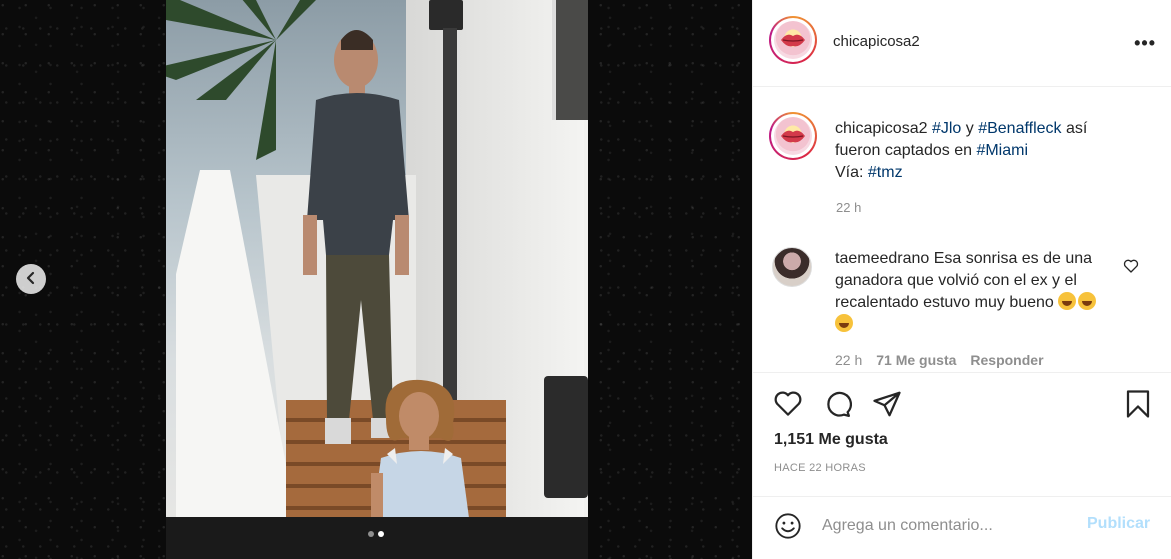  I want to click on carousel-dot-active, so click(381, 534).